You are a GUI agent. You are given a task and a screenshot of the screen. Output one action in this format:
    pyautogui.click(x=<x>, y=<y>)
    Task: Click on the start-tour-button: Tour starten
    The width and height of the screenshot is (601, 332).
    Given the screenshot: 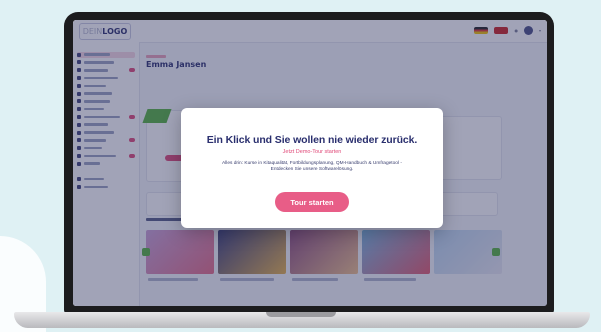 What is the action you would take?
    pyautogui.click(x=312, y=202)
    